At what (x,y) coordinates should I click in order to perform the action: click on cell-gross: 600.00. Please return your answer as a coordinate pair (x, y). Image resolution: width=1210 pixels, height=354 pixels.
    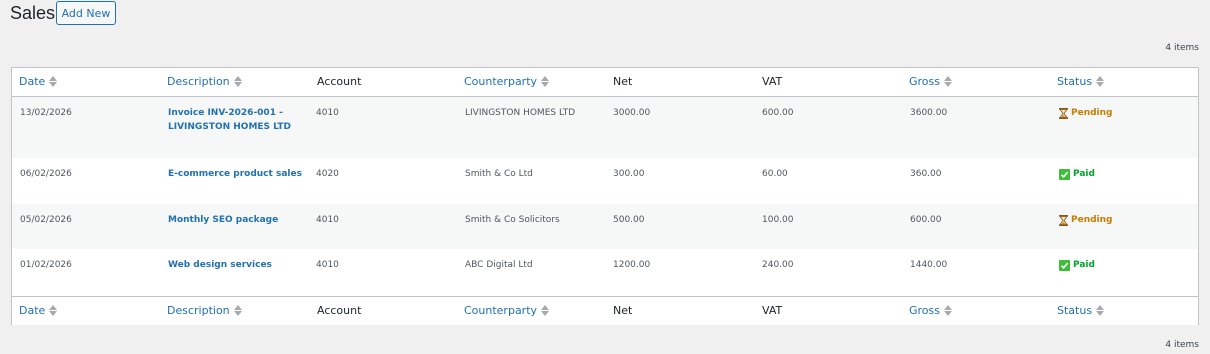
    Looking at the image, I should click on (926, 220).